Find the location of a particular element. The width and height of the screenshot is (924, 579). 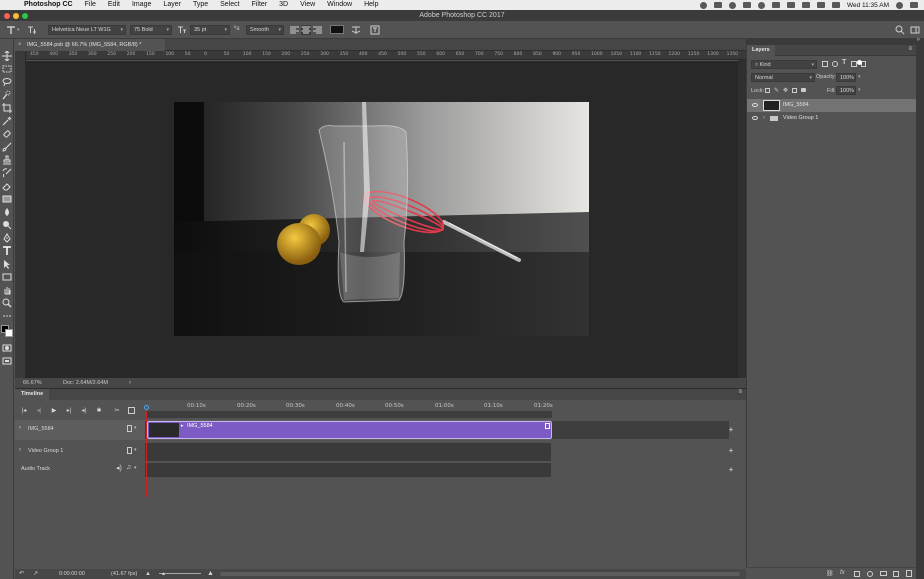

toggle-orientation-icon is located at coordinates (32, 30).